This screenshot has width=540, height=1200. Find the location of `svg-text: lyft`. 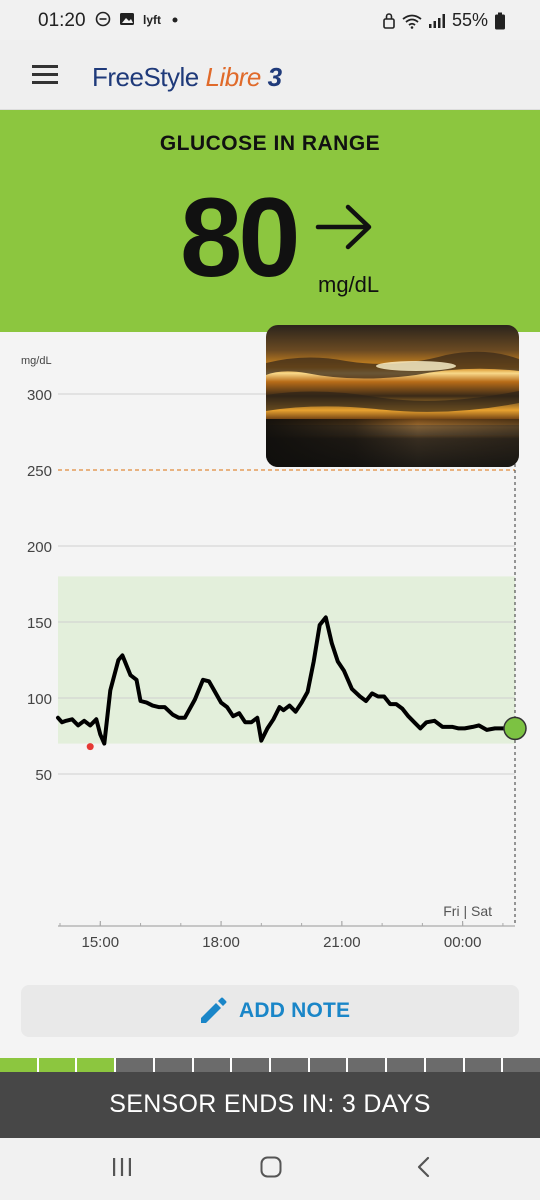

svg-text: lyft is located at coordinates (152, 20).